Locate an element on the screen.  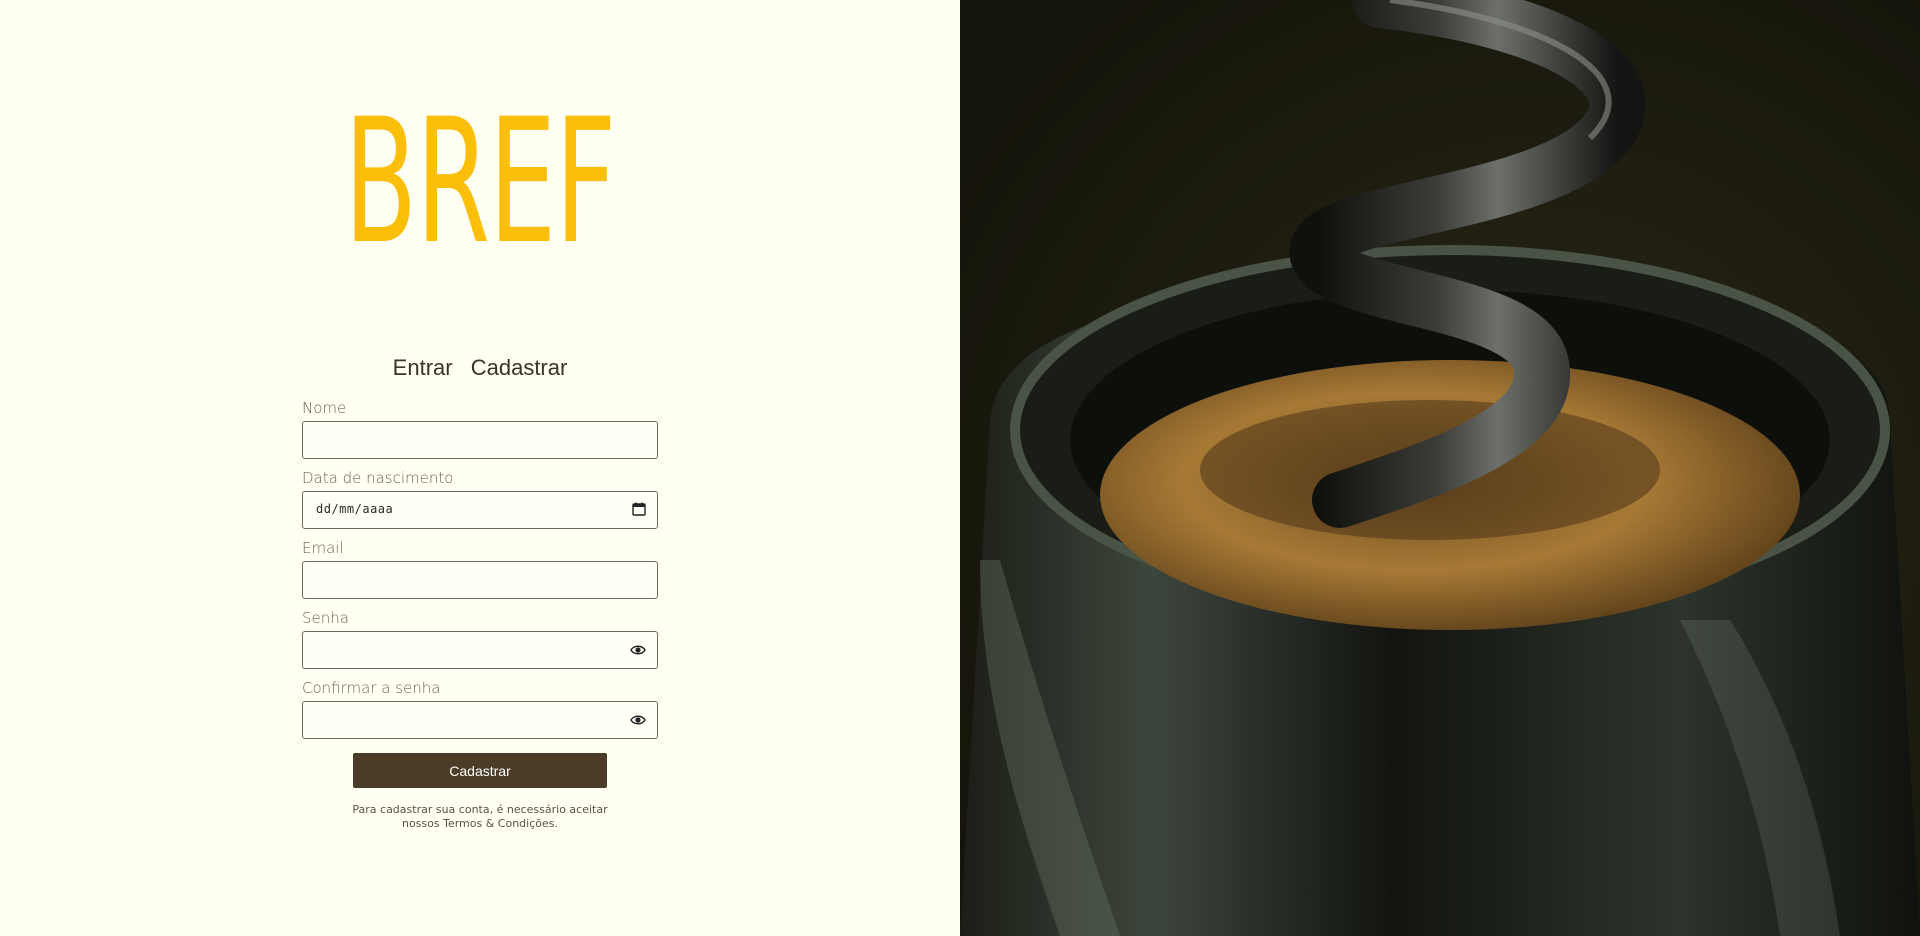
senha-field-wrap is located at coordinates (480, 650).